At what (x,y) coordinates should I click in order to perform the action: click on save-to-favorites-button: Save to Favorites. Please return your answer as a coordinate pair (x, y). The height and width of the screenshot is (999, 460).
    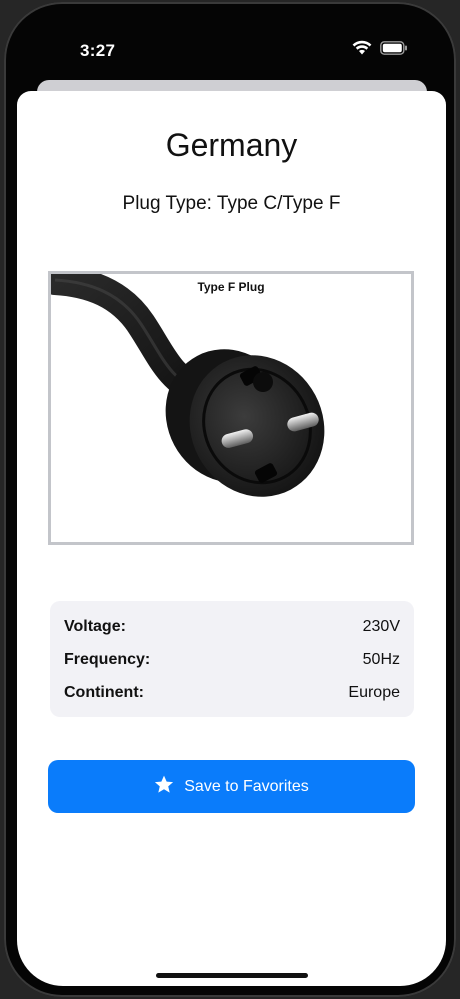
    Looking at the image, I should click on (231, 786).